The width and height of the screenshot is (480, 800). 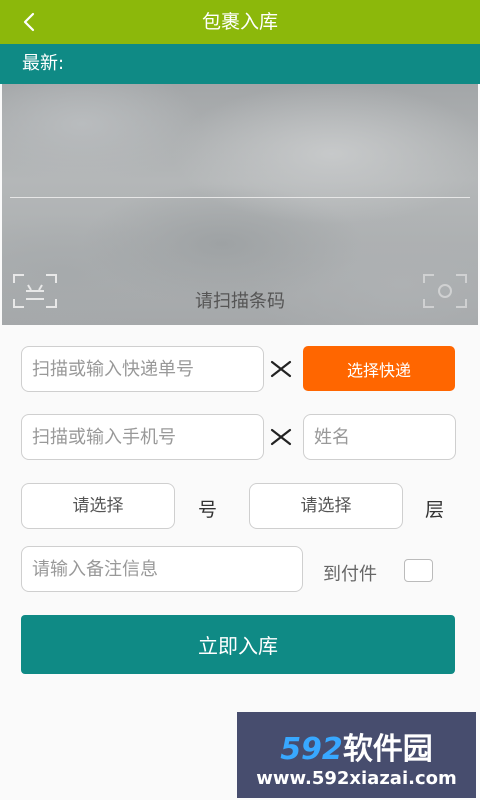 I want to click on watermark-logo: 592软件园 www.592xiazai.com, so click(x=356, y=755).